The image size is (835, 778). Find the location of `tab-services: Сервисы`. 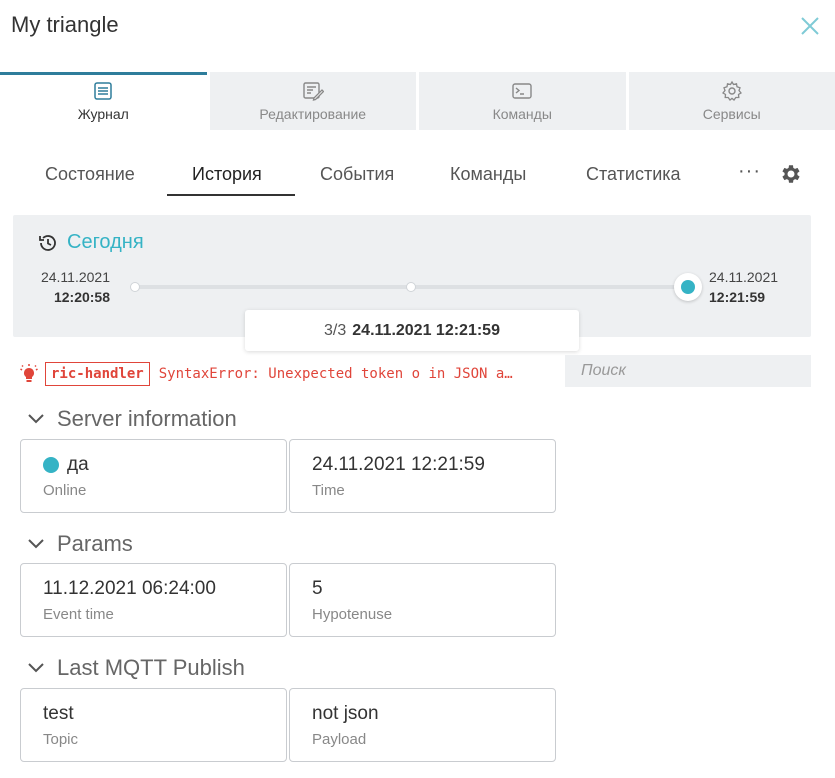

tab-services: Сервисы is located at coordinates (731, 101).